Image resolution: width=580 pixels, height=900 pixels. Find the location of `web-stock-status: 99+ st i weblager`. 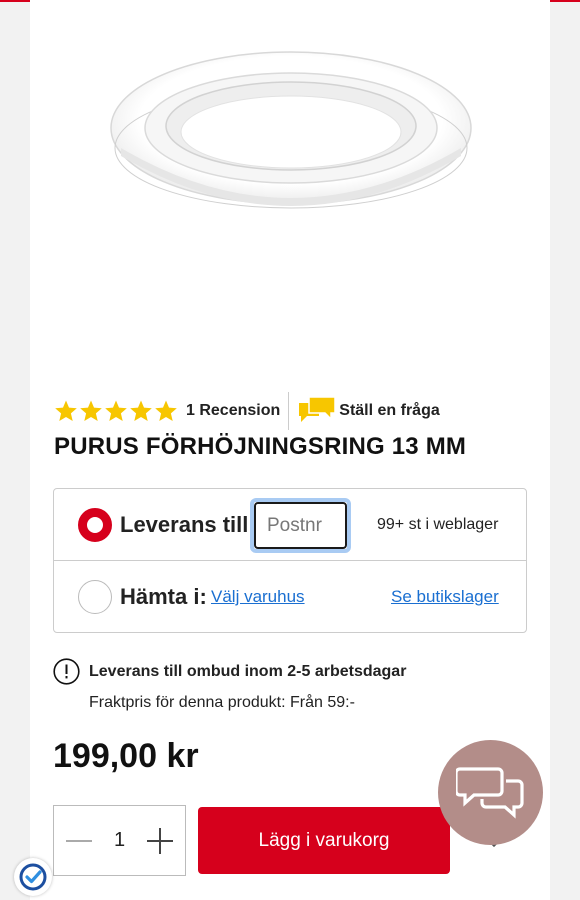

web-stock-status: 99+ st i weblager is located at coordinates (438, 524).